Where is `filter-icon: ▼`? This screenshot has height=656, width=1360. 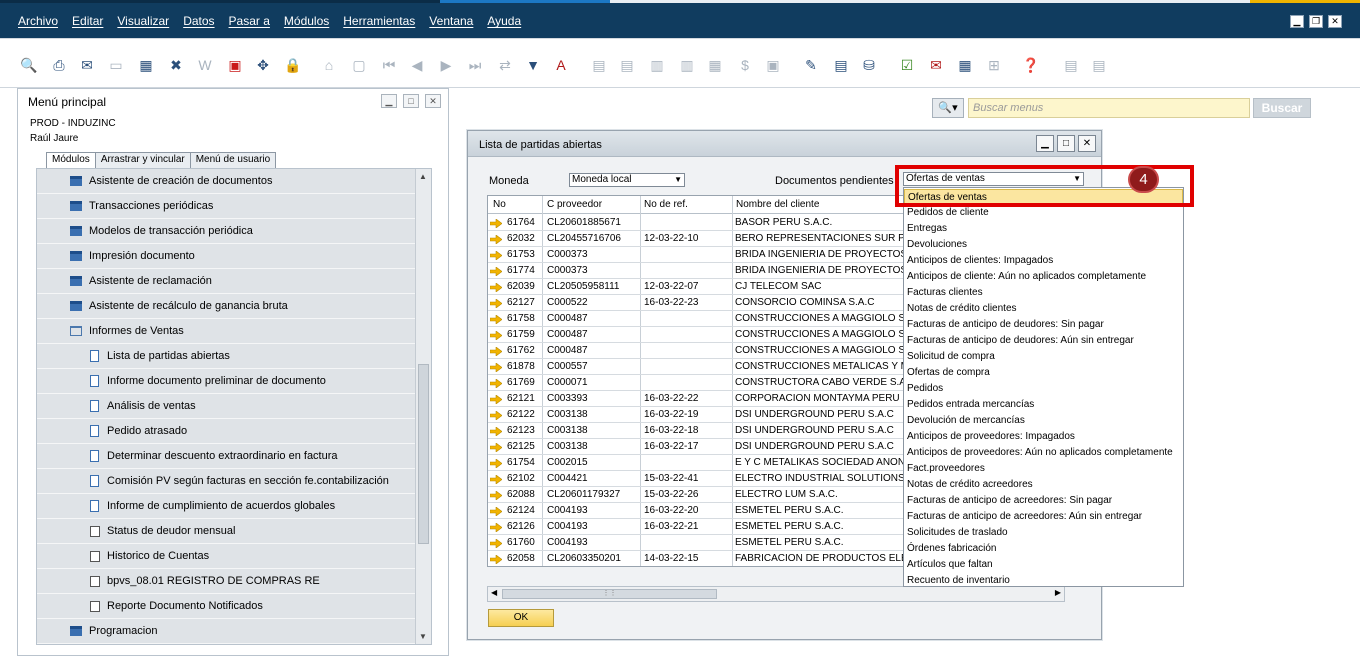
filter-icon: ▼ is located at coordinates (533, 65).